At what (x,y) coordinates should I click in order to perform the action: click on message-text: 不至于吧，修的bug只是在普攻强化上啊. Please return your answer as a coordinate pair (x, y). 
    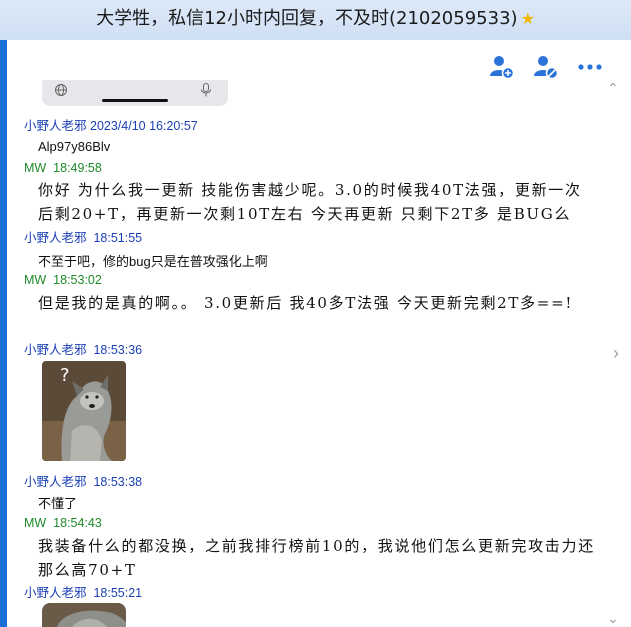
    Looking at the image, I should click on (153, 261).